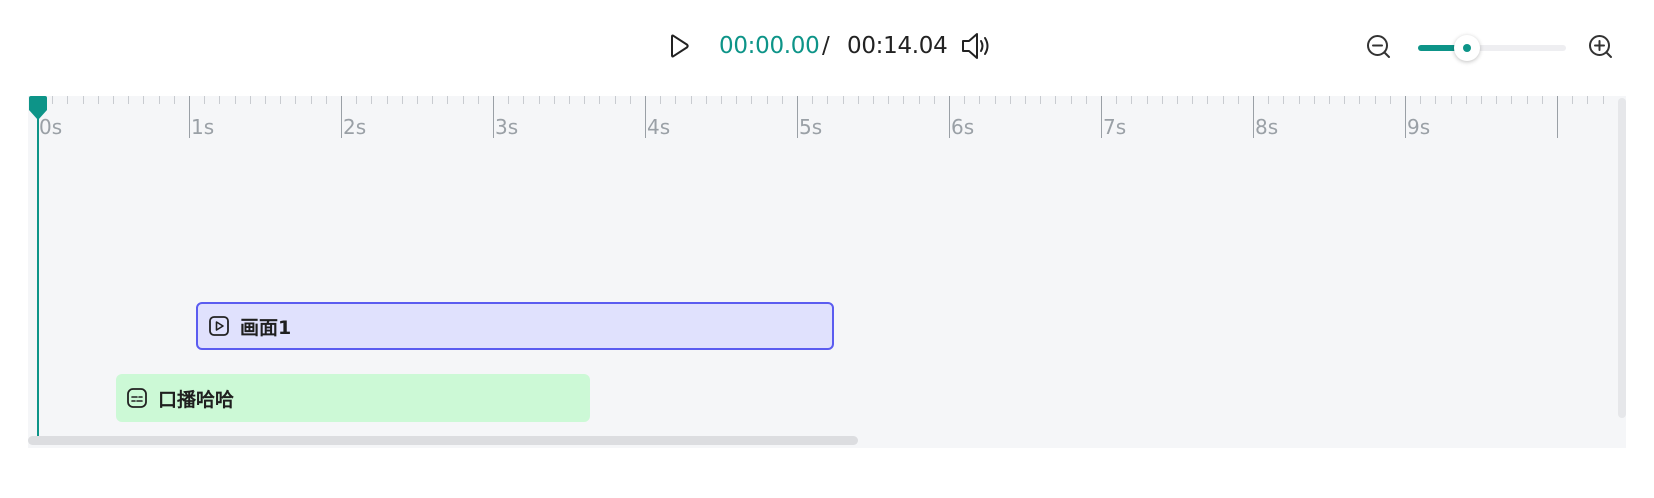  Describe the element at coordinates (507, 127) in the screenshot. I see `ruler-label: 3s` at that location.